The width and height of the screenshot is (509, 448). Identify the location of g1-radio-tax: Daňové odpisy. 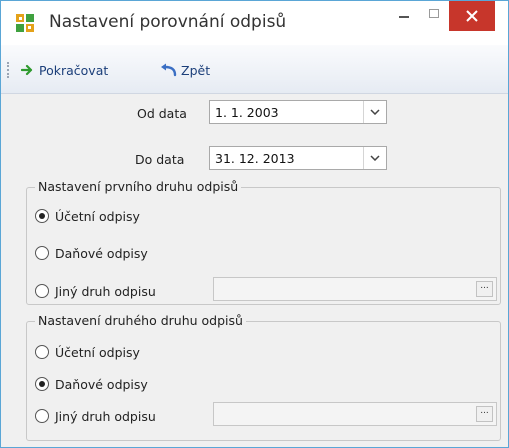
(91, 253).